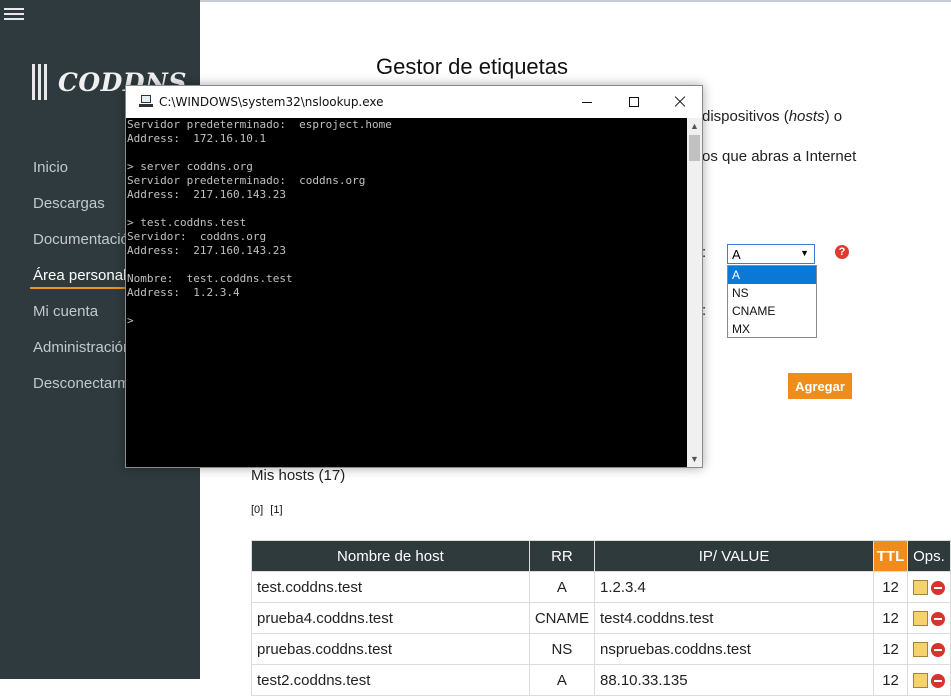  What do you see at coordinates (561, 618) in the screenshot?
I see `cell-rr: CNAME` at bounding box center [561, 618].